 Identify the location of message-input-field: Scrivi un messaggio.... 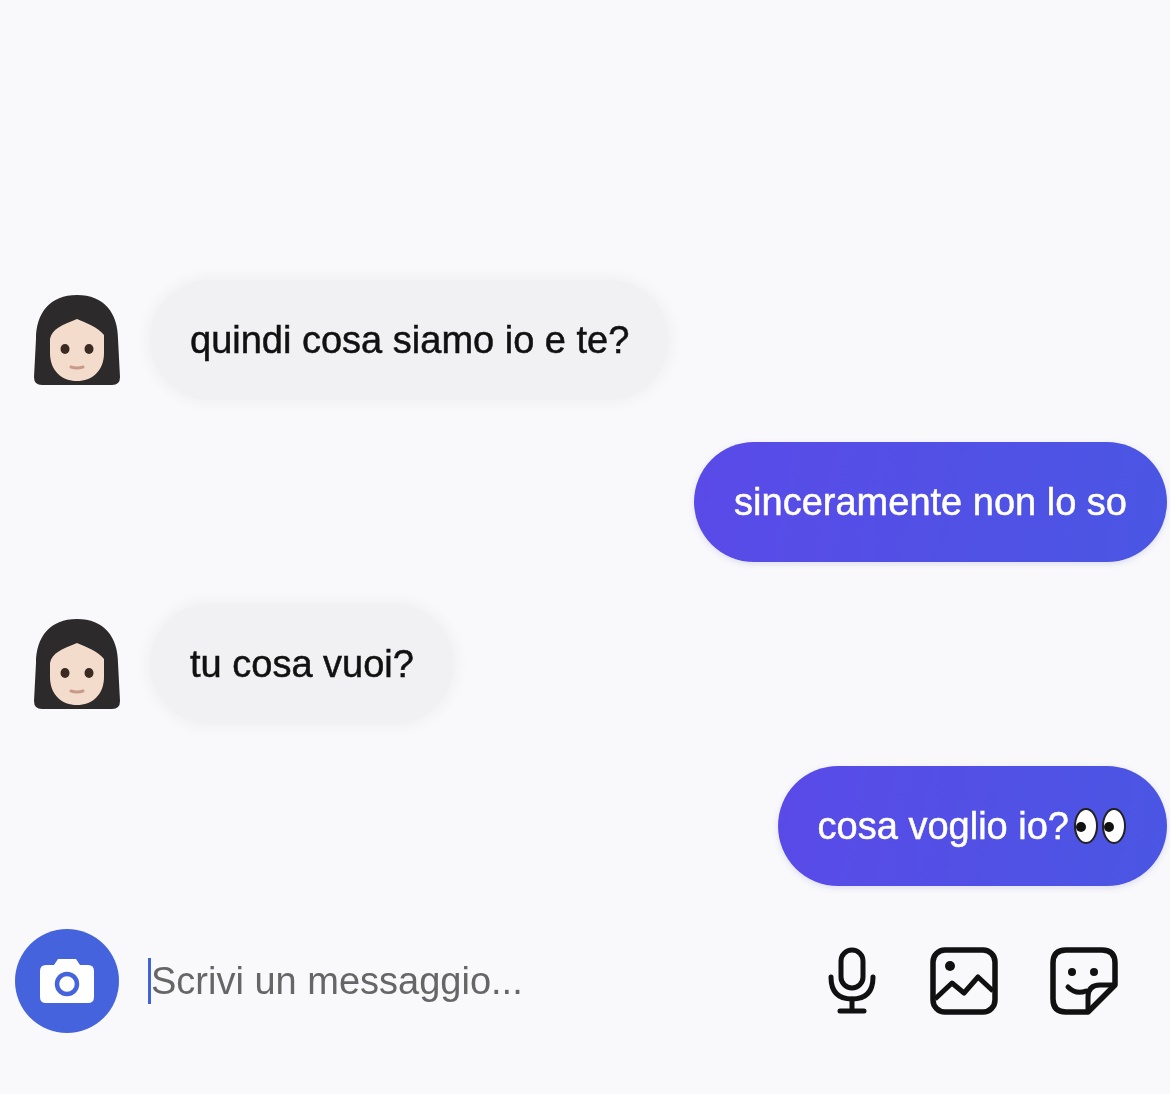
(431, 981).